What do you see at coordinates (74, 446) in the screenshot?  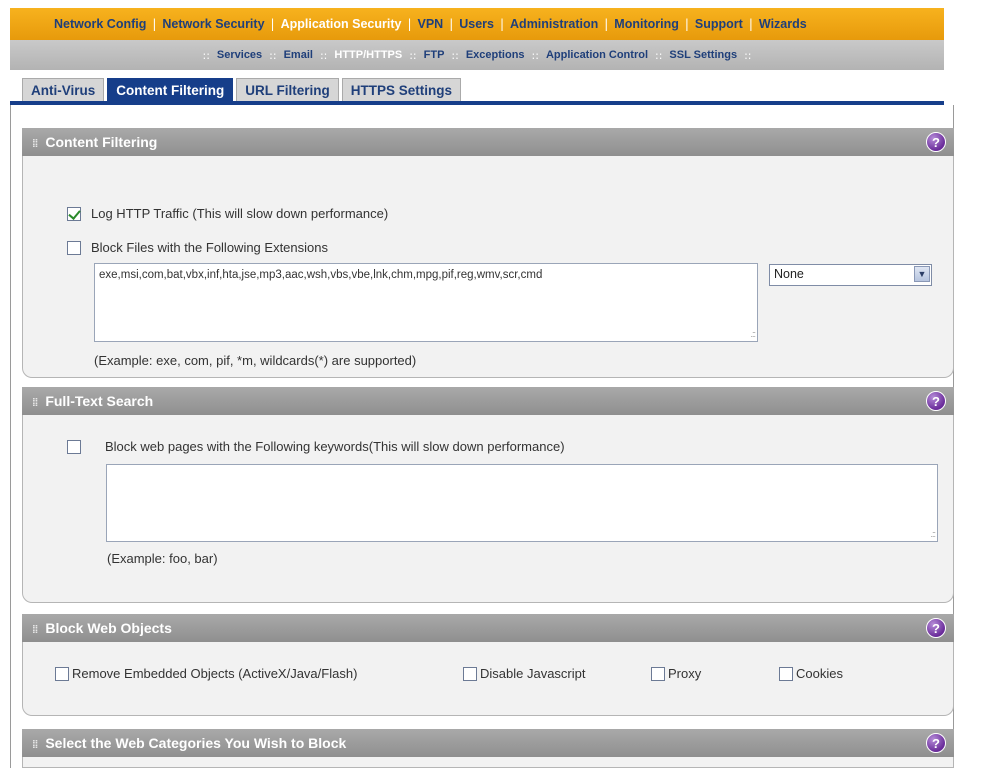 I see `block-keywords-checkbox` at bounding box center [74, 446].